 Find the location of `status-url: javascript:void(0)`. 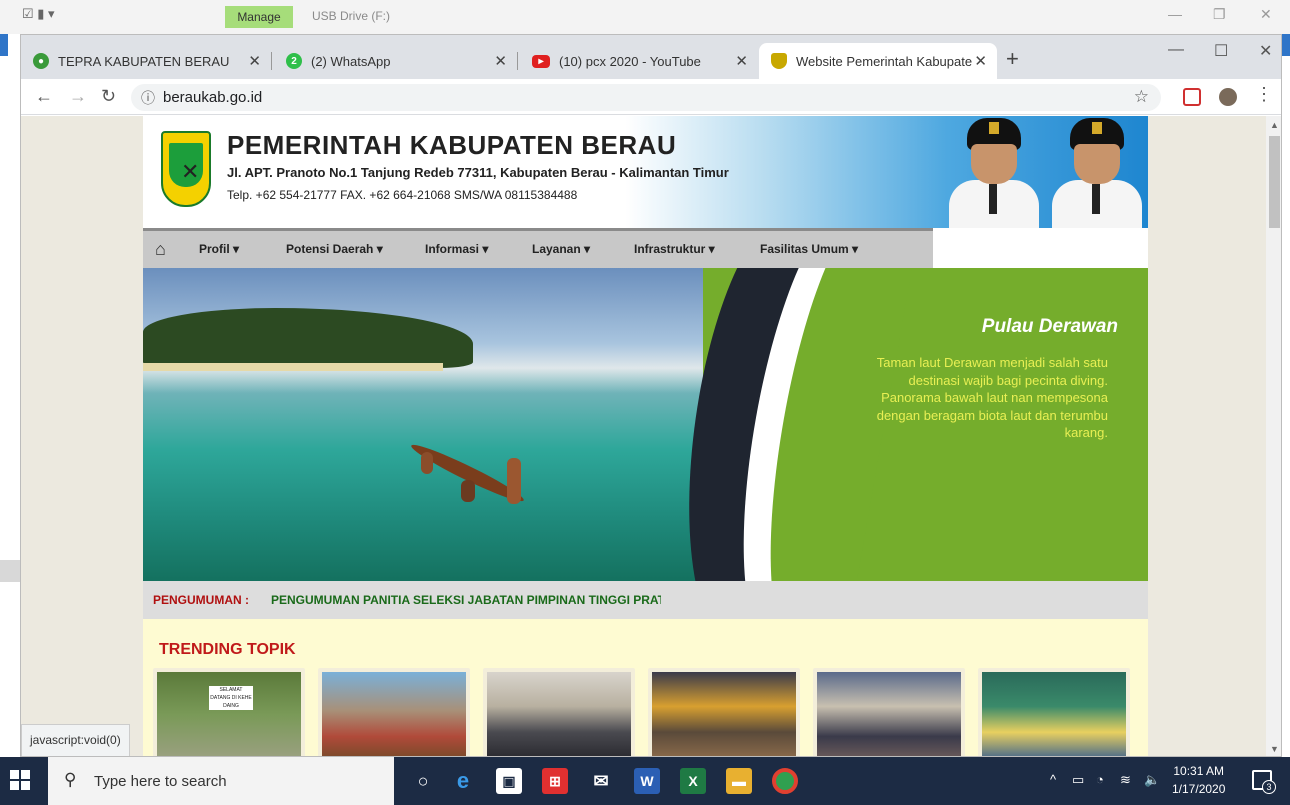

status-url: javascript:void(0) is located at coordinates (75, 740).